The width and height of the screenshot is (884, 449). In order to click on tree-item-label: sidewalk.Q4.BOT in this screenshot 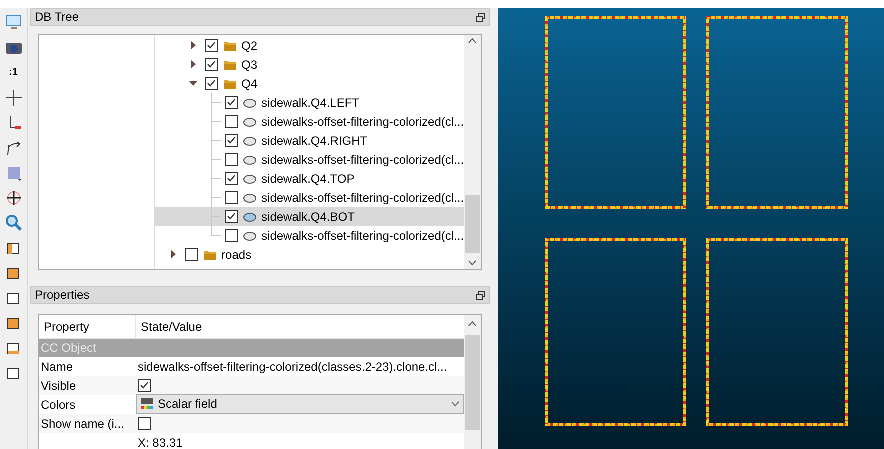, I will do `click(308, 217)`.